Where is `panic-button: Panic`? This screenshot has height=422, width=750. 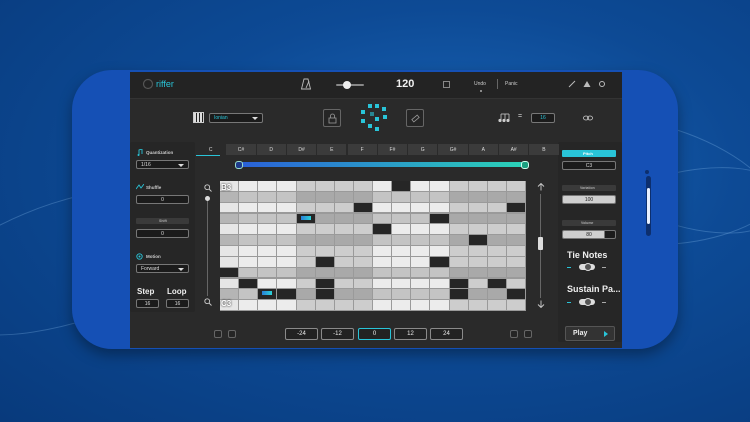 panic-button: Panic is located at coordinates (511, 84).